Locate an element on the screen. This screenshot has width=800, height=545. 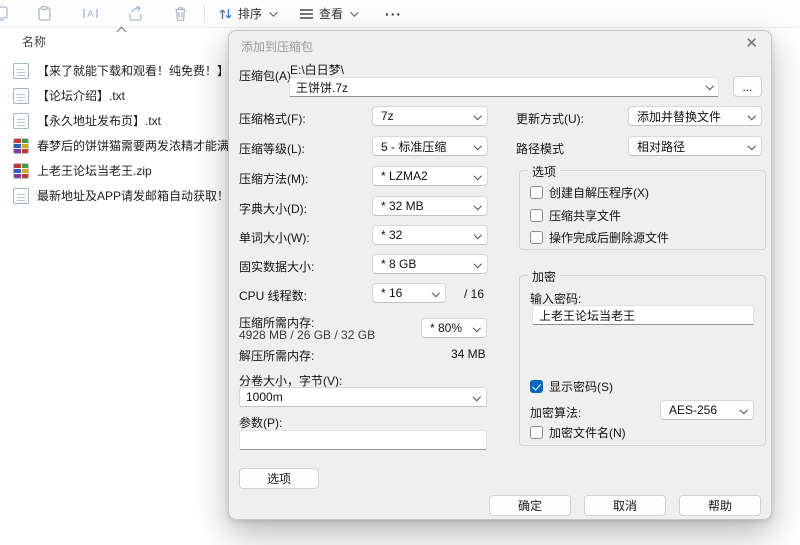
encryption-group-title: 加密 is located at coordinates (544, 276).